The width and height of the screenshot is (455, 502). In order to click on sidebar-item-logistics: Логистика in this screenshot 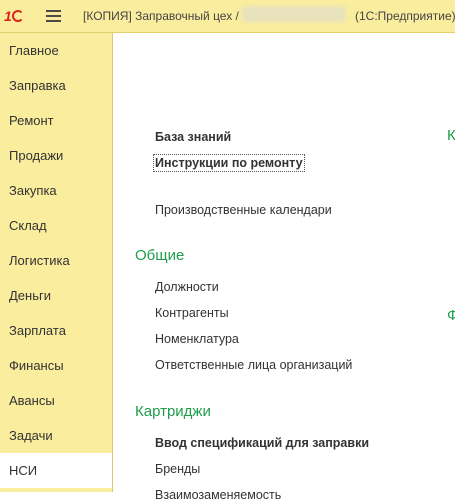, I will do `click(56, 260)`.